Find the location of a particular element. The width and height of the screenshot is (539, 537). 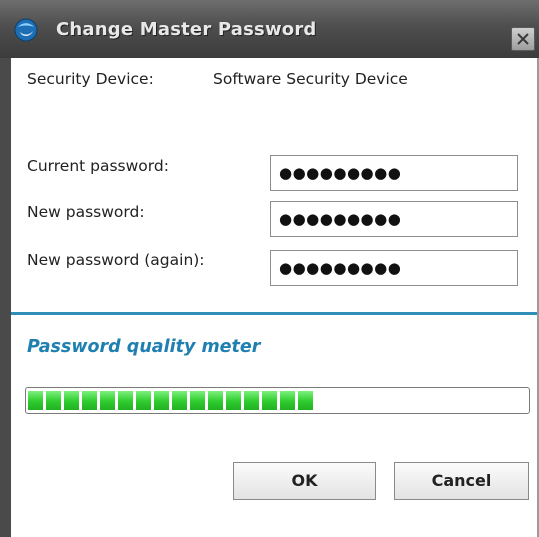

new-password-again-field is located at coordinates (394, 268).